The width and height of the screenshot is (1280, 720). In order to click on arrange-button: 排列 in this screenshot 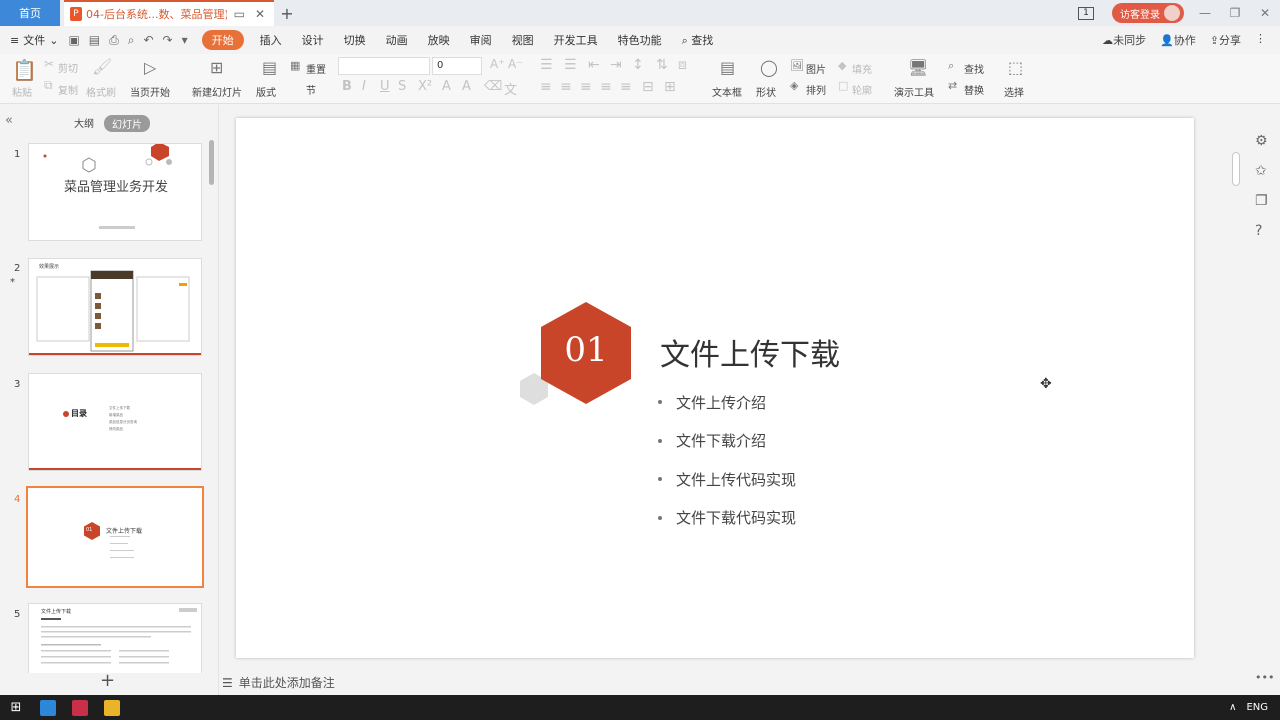, I will do `click(816, 89)`.